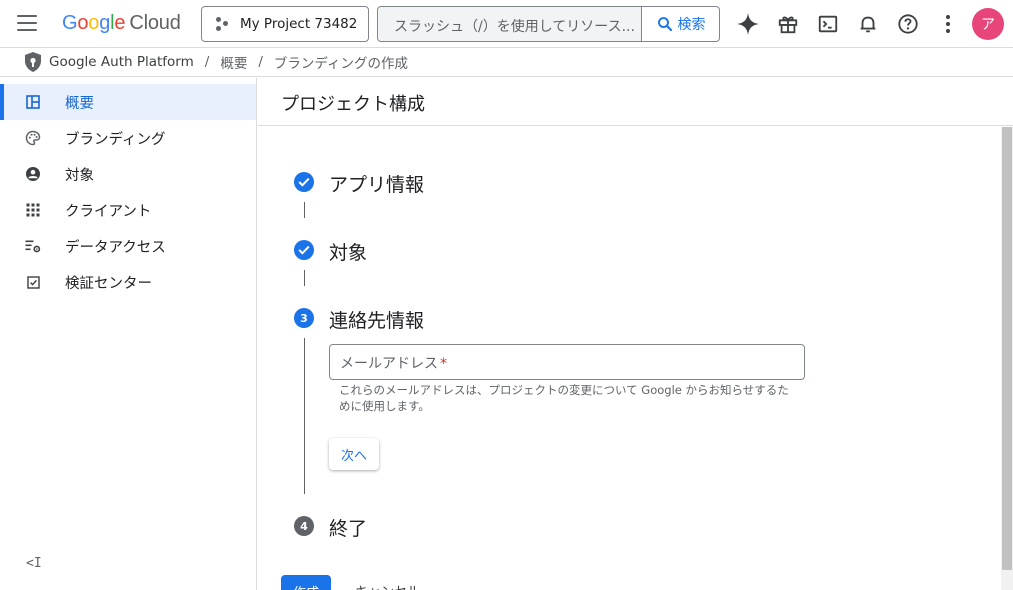  I want to click on search-icon, so click(664, 24).